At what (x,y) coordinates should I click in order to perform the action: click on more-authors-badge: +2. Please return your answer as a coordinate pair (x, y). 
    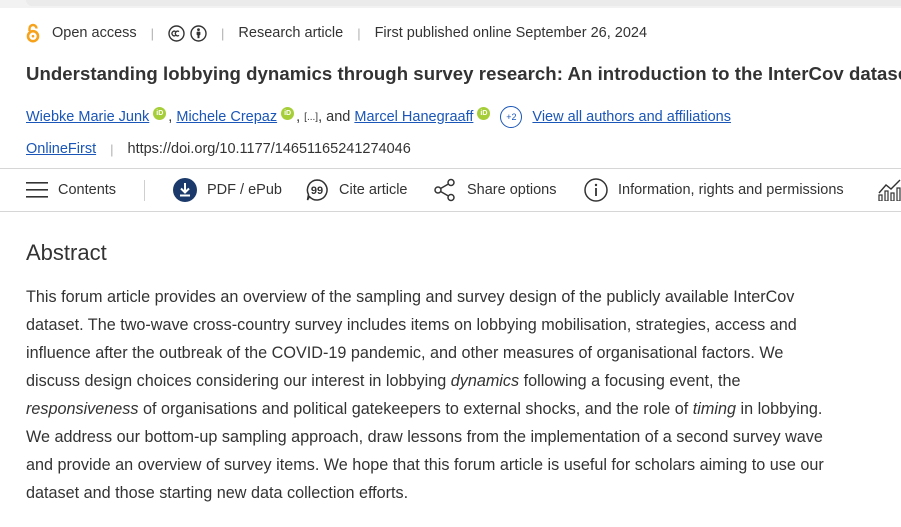
    Looking at the image, I should click on (511, 117).